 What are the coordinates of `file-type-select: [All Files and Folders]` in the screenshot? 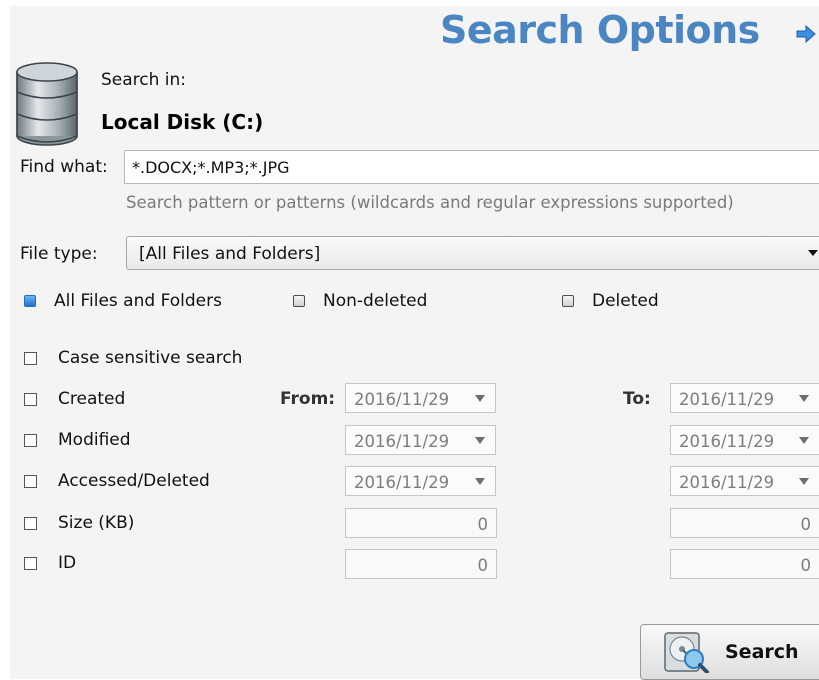 It's located at (472, 253).